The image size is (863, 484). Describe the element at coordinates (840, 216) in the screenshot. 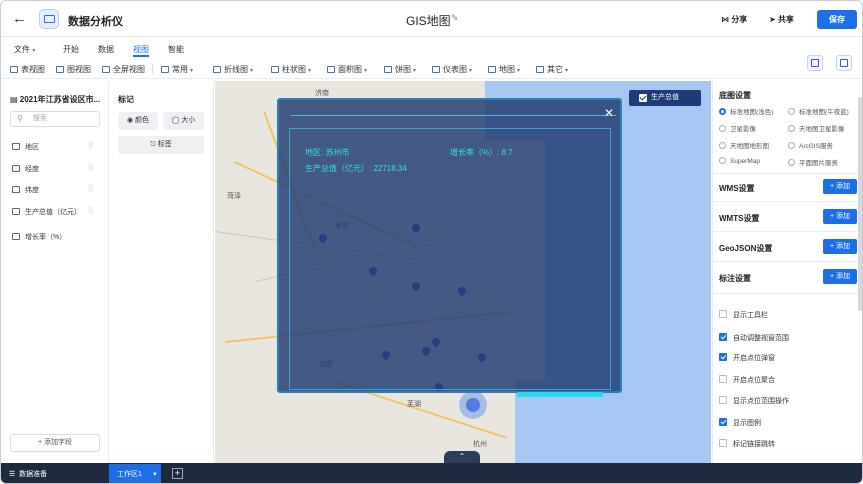

I see `wmts-add-button: + 添加` at that location.